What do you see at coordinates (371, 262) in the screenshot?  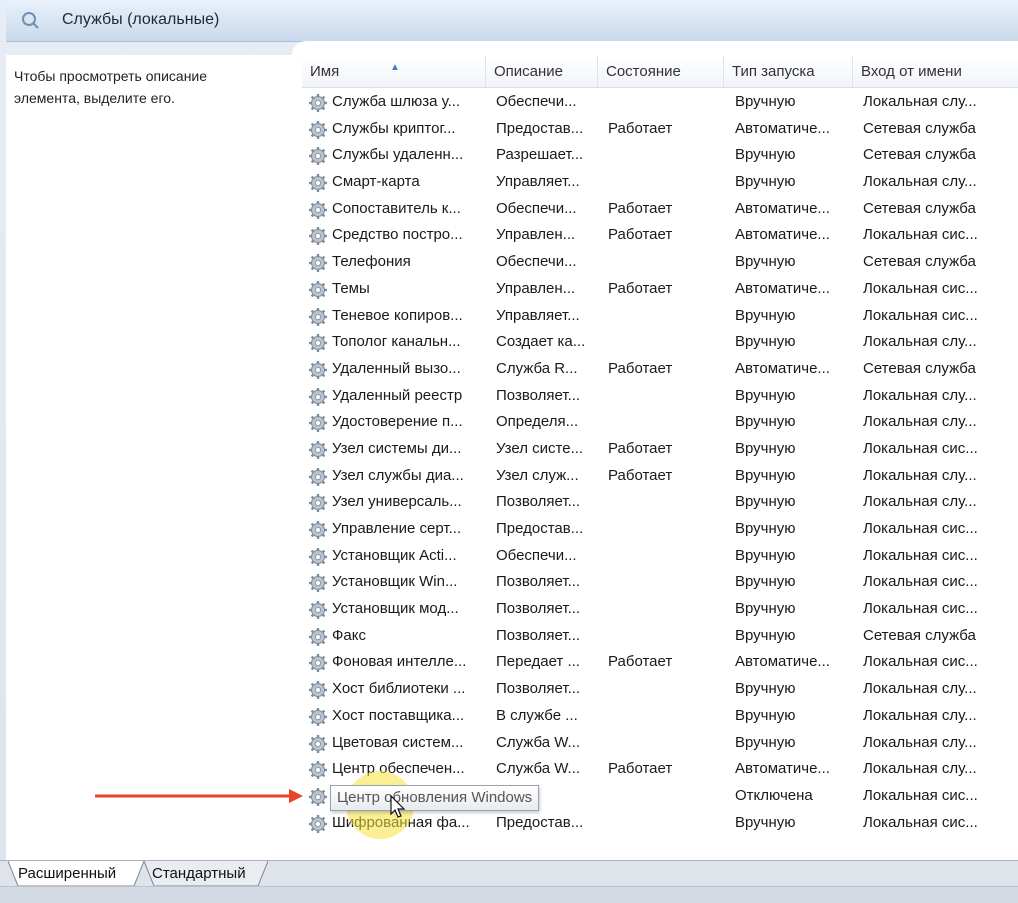 I see `service-name: Телефония` at bounding box center [371, 262].